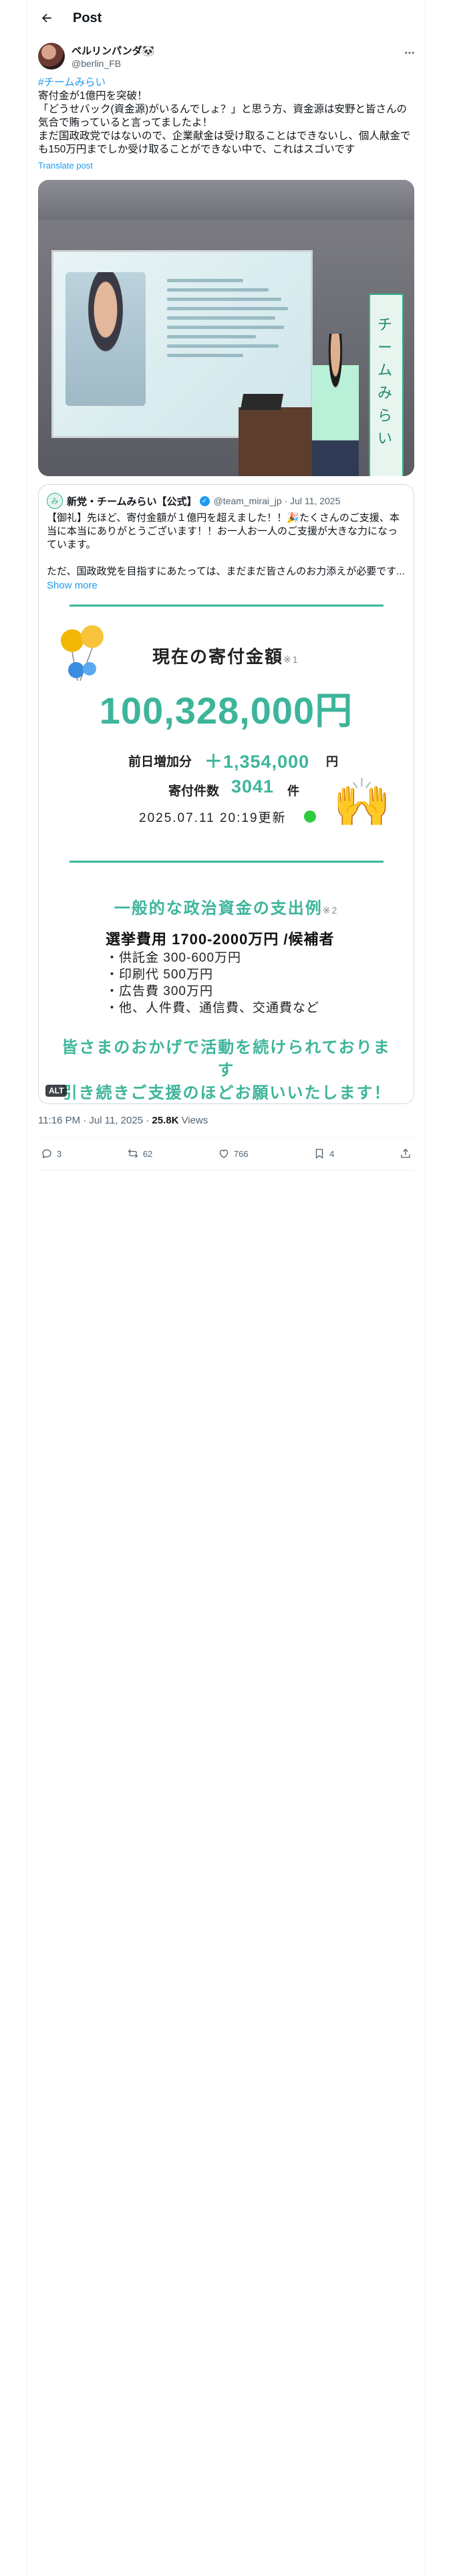  I want to click on expense-title: 一般的な政治資金の支出例※2, so click(226, 908).